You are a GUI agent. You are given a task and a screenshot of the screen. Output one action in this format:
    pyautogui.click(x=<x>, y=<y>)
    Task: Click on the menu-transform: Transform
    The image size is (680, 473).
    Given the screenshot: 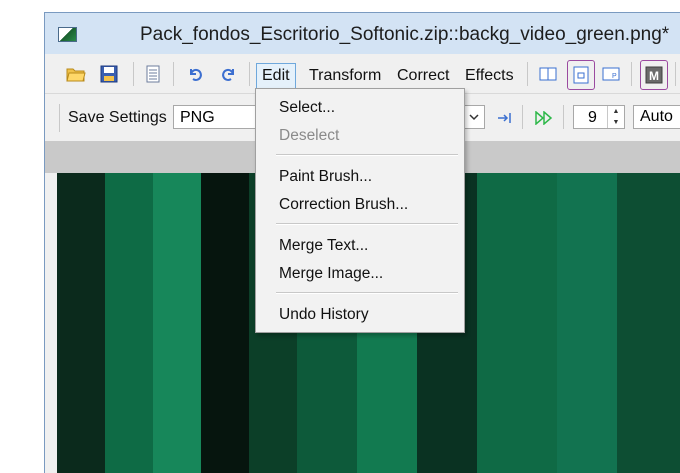 What is the action you would take?
    pyautogui.click(x=345, y=76)
    